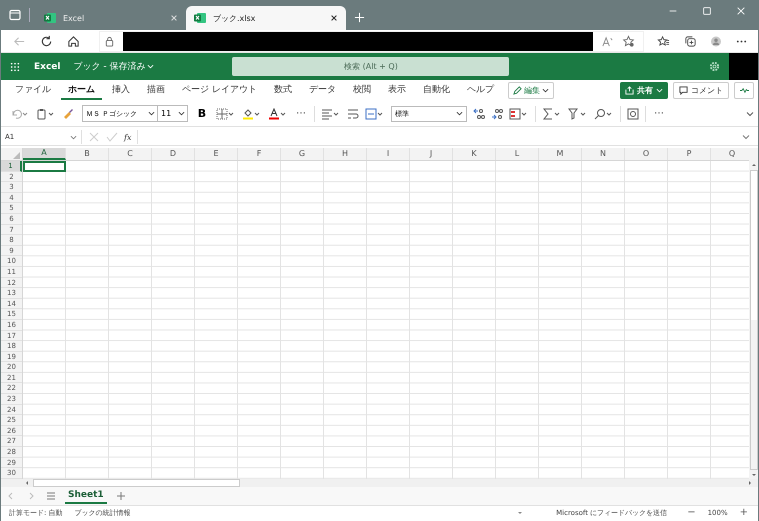 This screenshot has height=521, width=759. I want to click on ribbon-tab: 挿入, so click(121, 90).